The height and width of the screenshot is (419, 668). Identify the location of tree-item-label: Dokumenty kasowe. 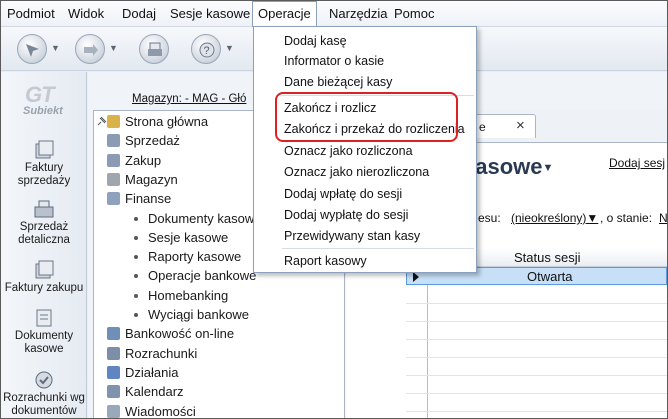
(205, 218).